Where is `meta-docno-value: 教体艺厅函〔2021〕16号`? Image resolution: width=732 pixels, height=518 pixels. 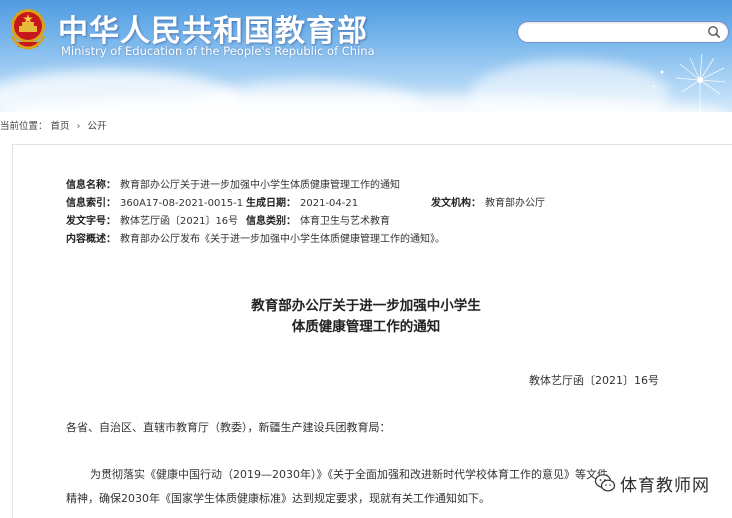 meta-docno-value: 教体艺厅函〔2021〕16号 is located at coordinates (179, 221).